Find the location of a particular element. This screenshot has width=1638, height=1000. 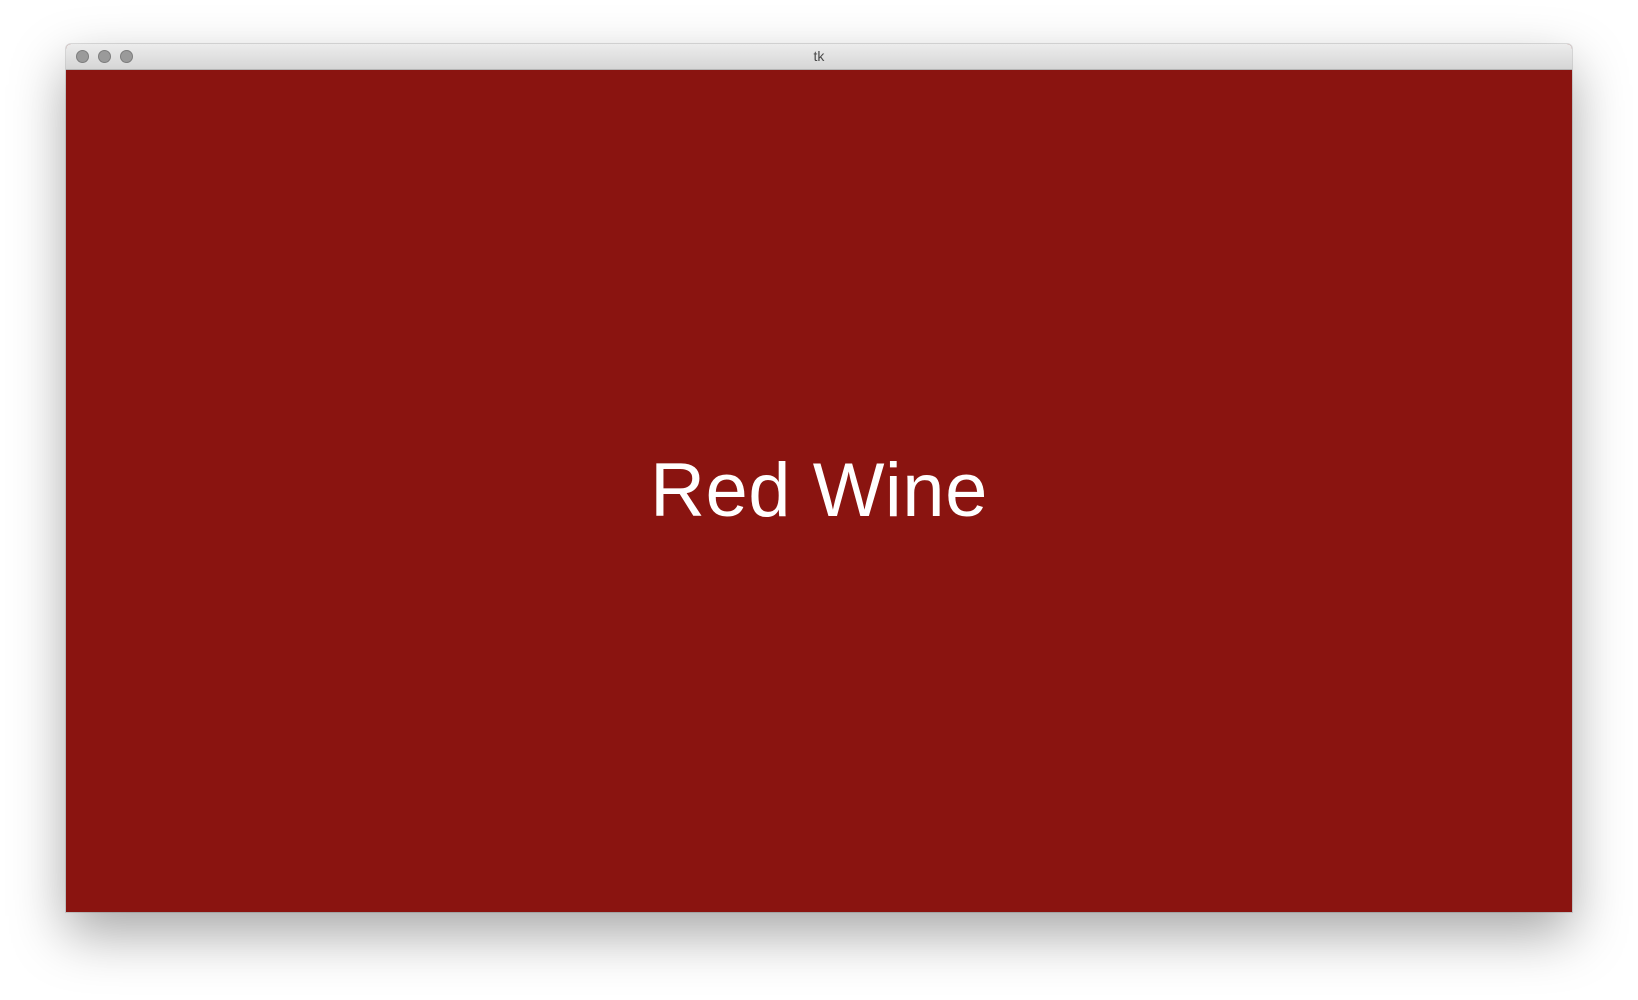

color-label: Red Wine is located at coordinates (819, 490).